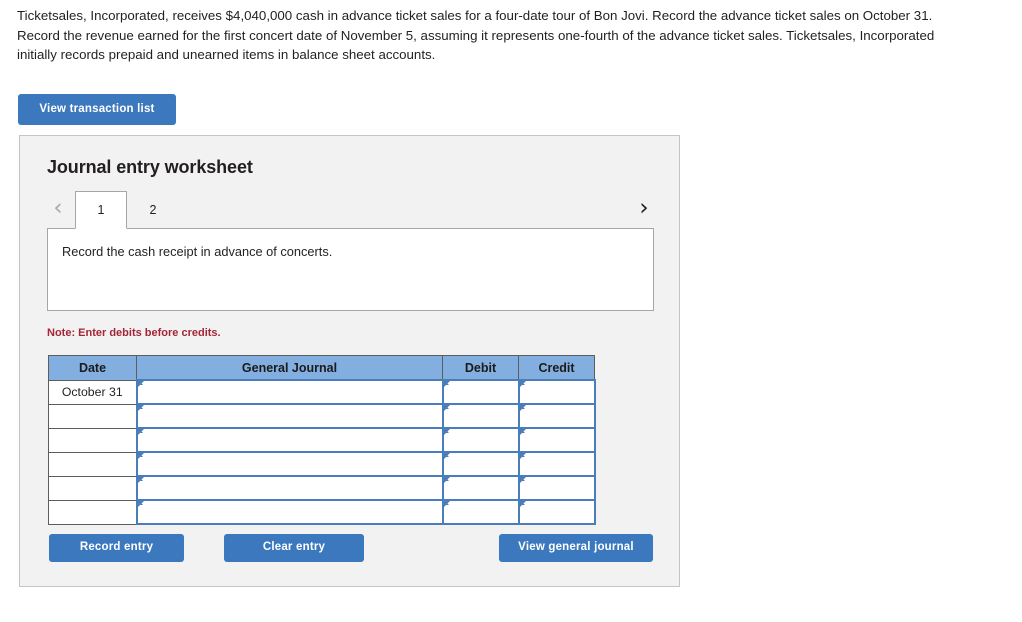  I want to click on chevron-left-icon: ‹, so click(58, 208).